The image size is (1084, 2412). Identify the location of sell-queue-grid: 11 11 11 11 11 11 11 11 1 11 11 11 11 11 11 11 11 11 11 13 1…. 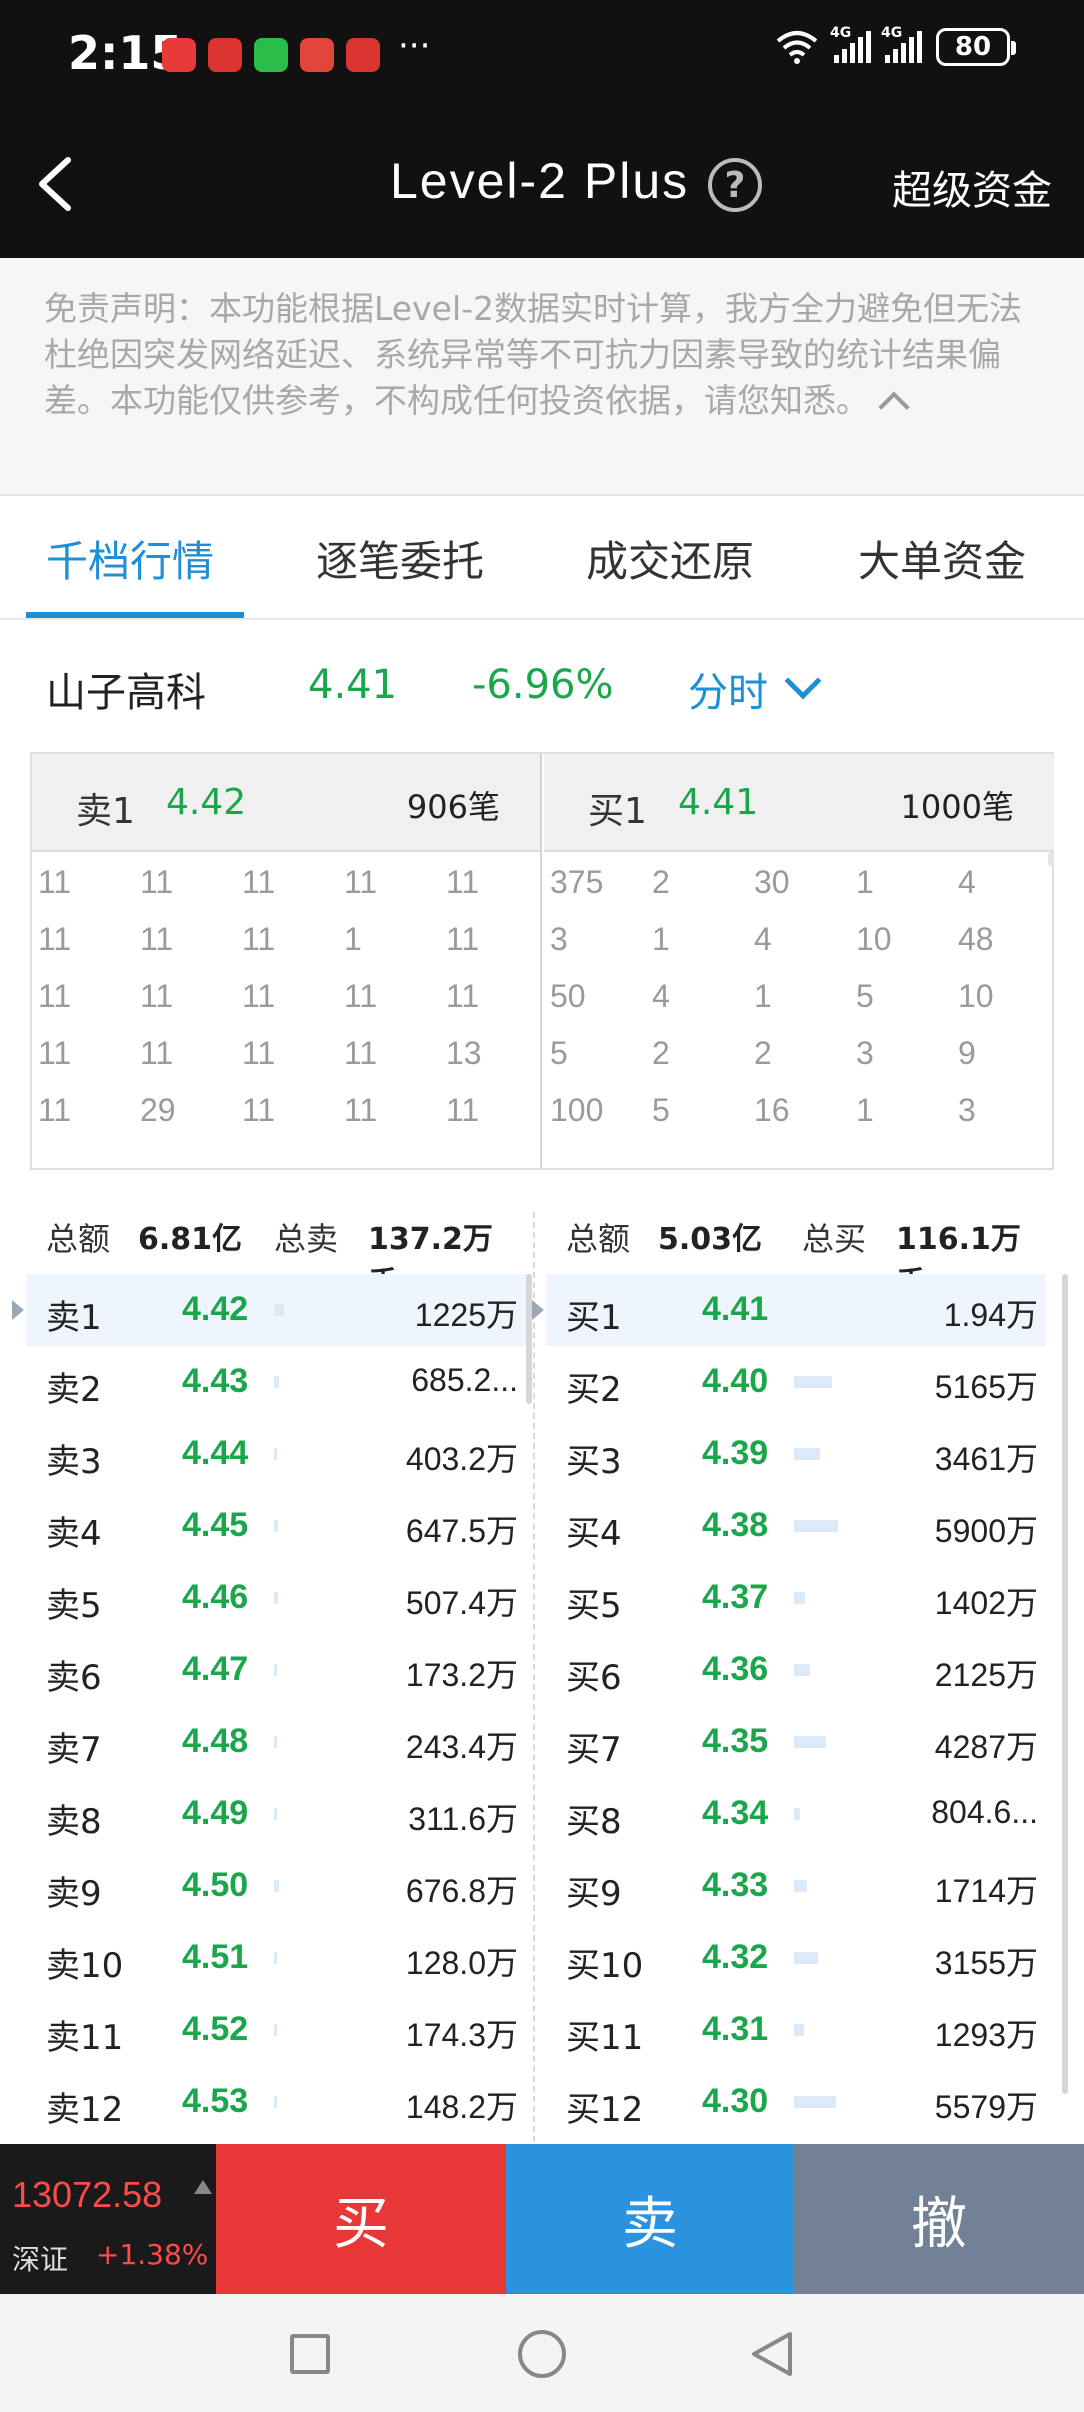
(293, 1006).